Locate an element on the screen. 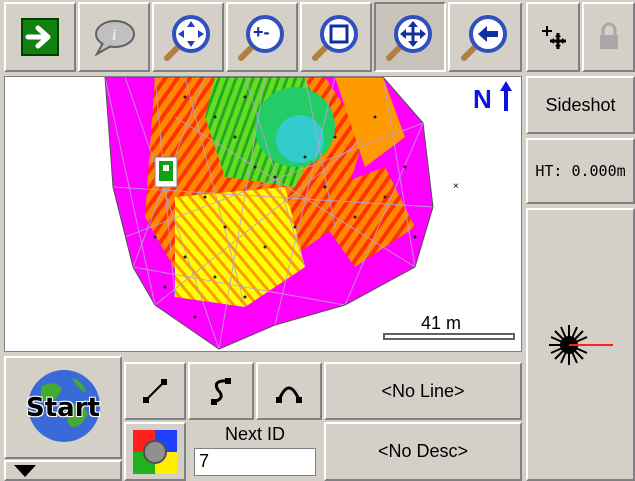 This screenshot has width=635, height=481. svg-text: i is located at coordinates (114, 35).